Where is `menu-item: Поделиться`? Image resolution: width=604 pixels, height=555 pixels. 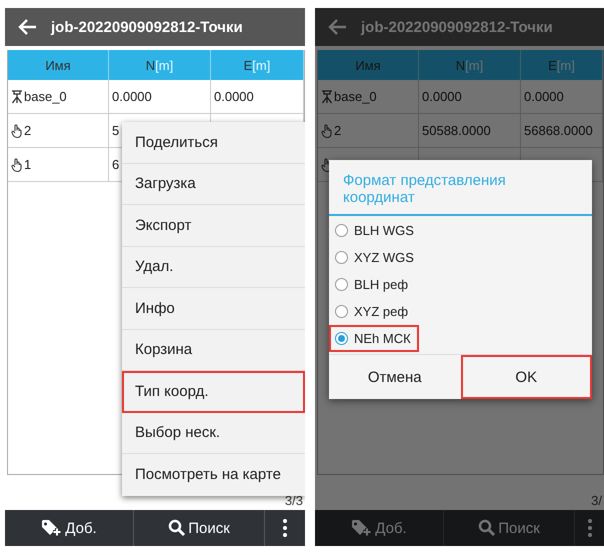
menu-item: Поделиться is located at coordinates (213, 143).